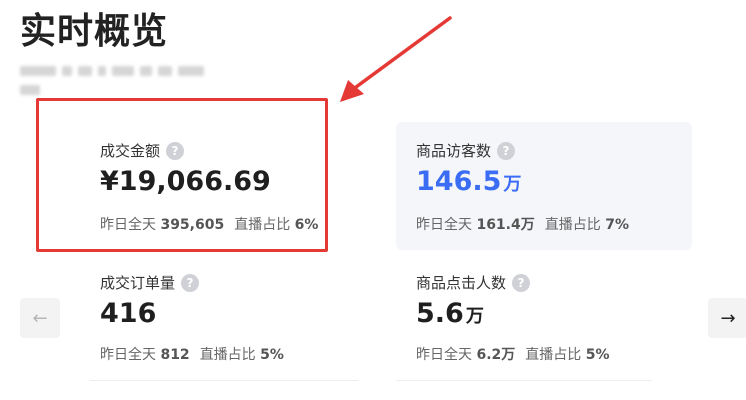 The height and width of the screenshot is (400, 746). Describe the element at coordinates (450, 313) in the screenshot. I see `metric-value: 5.6 万` at that location.